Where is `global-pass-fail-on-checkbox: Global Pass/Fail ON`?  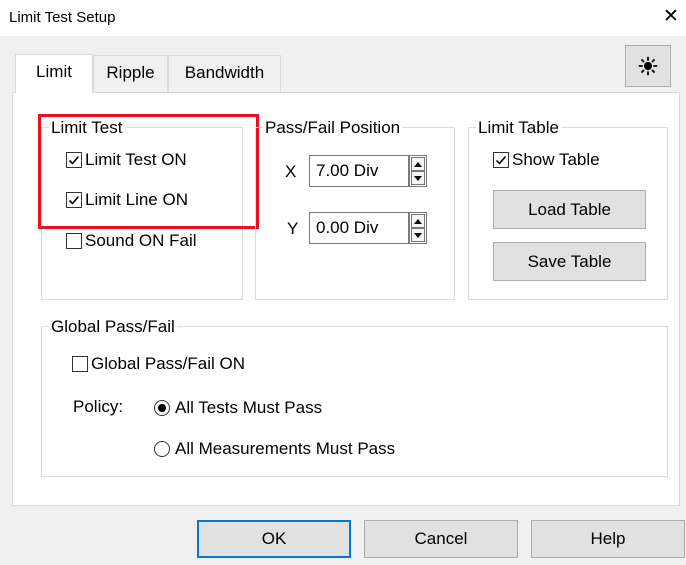 global-pass-fail-on-checkbox: Global Pass/Fail ON is located at coordinates (158, 364).